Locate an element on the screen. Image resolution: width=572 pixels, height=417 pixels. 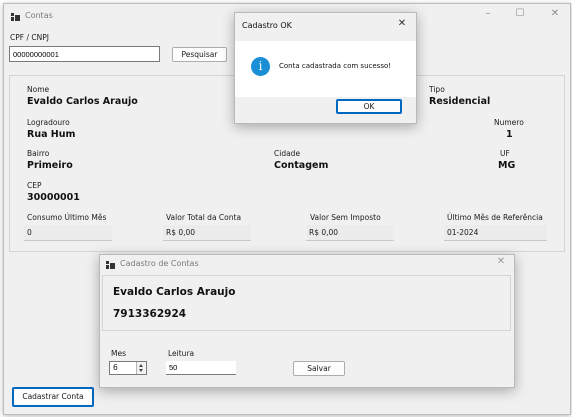
close-button: ✕ is located at coordinates (555, 13).